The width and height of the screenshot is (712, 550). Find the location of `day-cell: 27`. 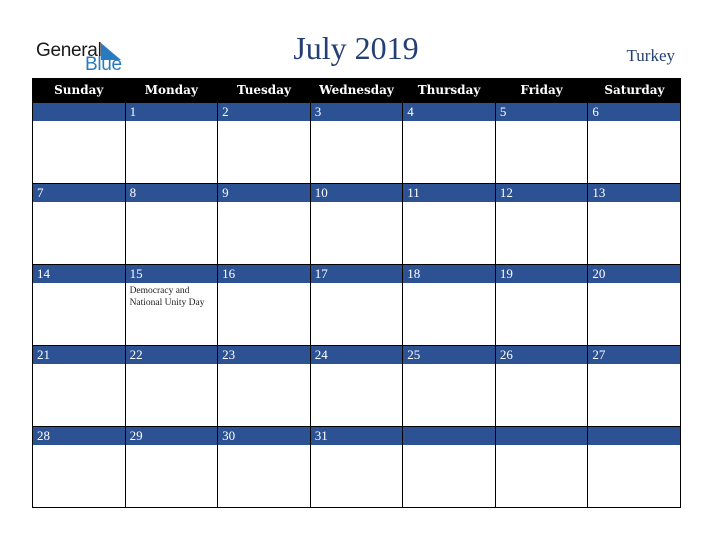

day-cell: 27 is located at coordinates (634, 386).